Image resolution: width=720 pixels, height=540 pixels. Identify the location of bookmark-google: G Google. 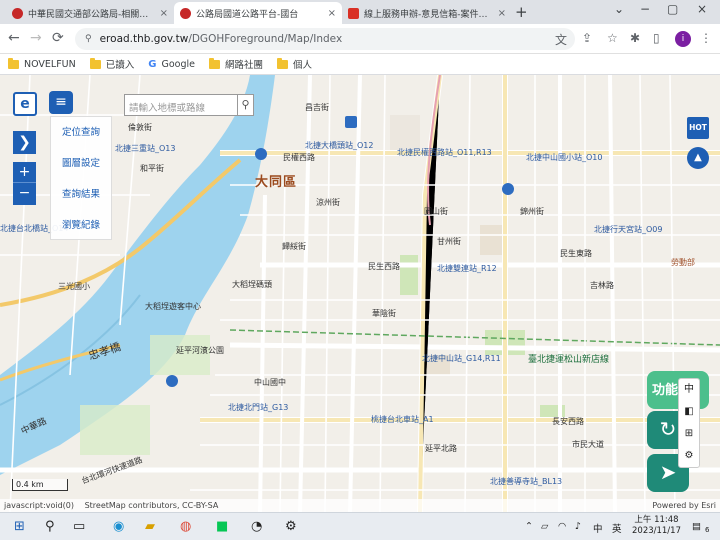
(171, 64).